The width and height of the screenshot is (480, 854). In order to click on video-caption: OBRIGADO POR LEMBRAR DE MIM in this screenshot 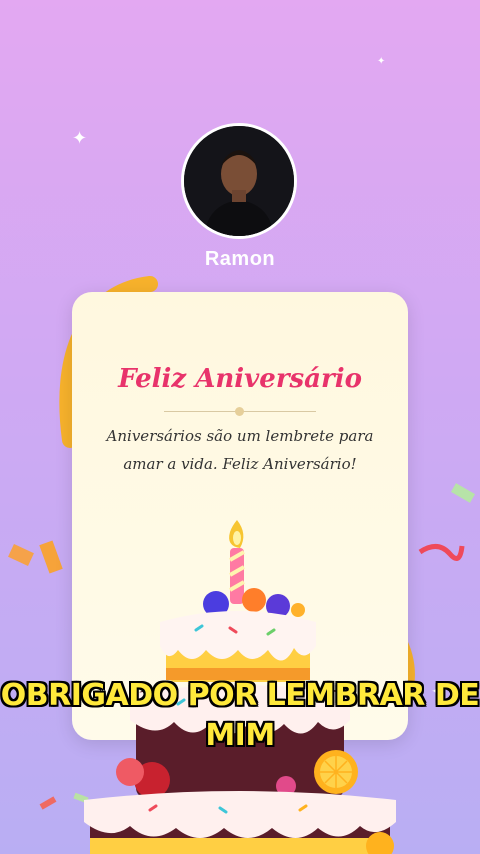, I will do `click(240, 715)`.